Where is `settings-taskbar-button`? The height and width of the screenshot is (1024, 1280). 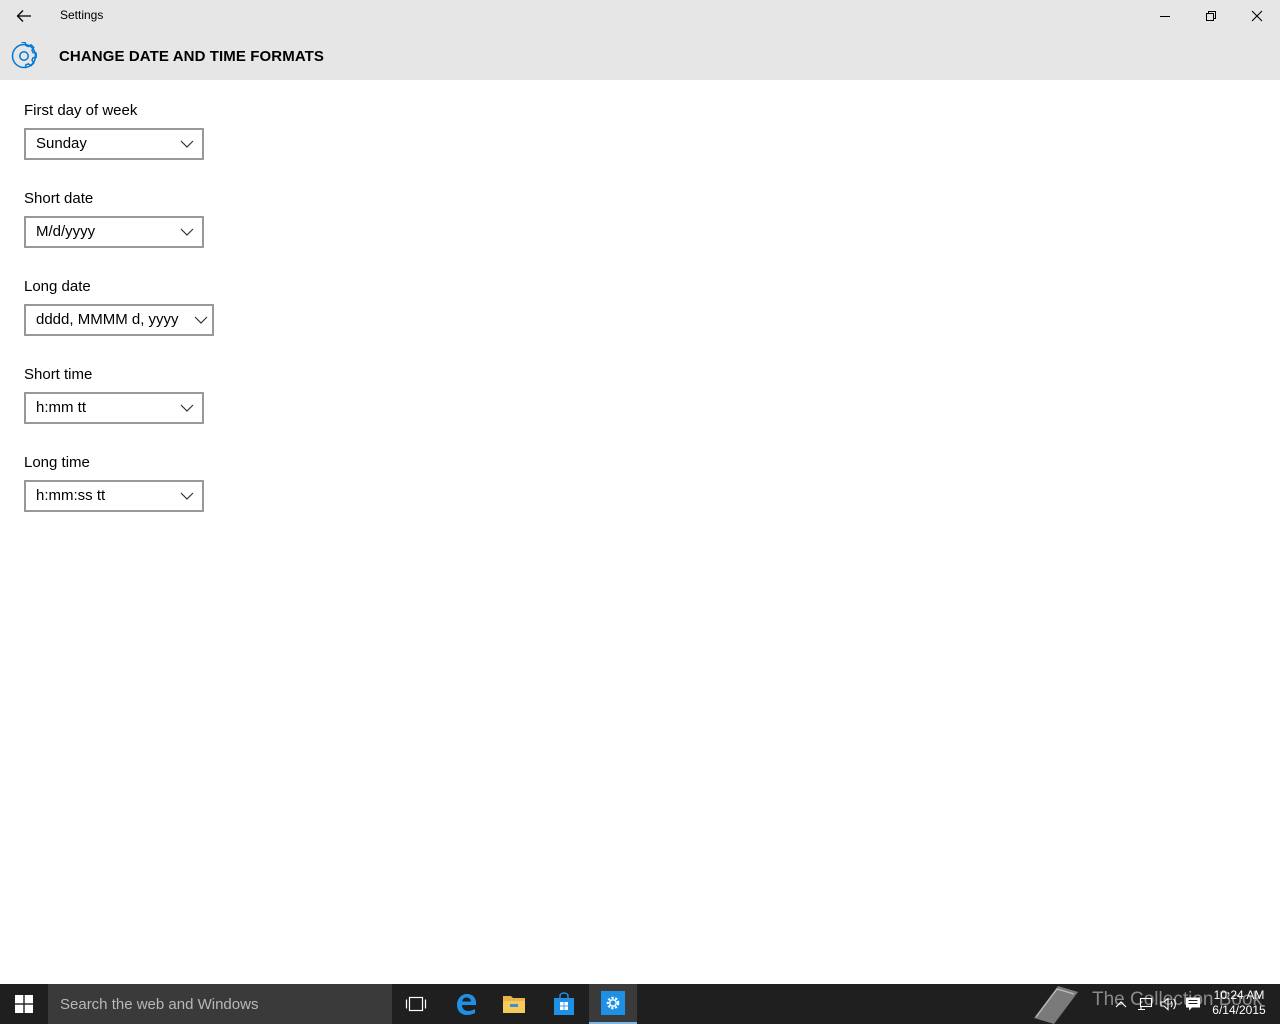
settings-taskbar-button is located at coordinates (613, 1004).